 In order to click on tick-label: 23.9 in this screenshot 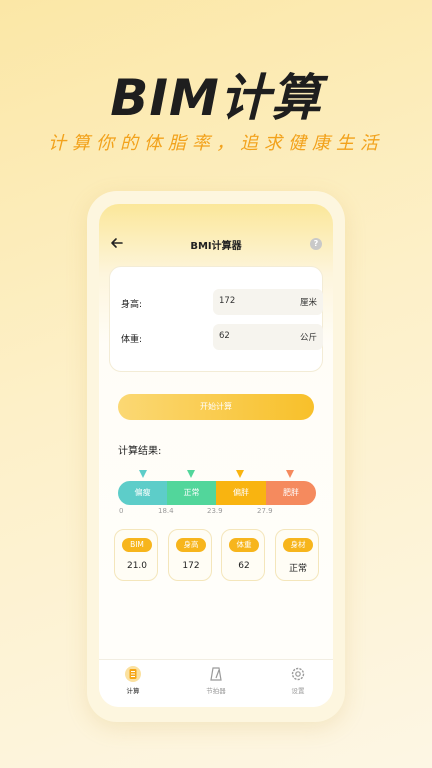, I will do `click(215, 511)`.